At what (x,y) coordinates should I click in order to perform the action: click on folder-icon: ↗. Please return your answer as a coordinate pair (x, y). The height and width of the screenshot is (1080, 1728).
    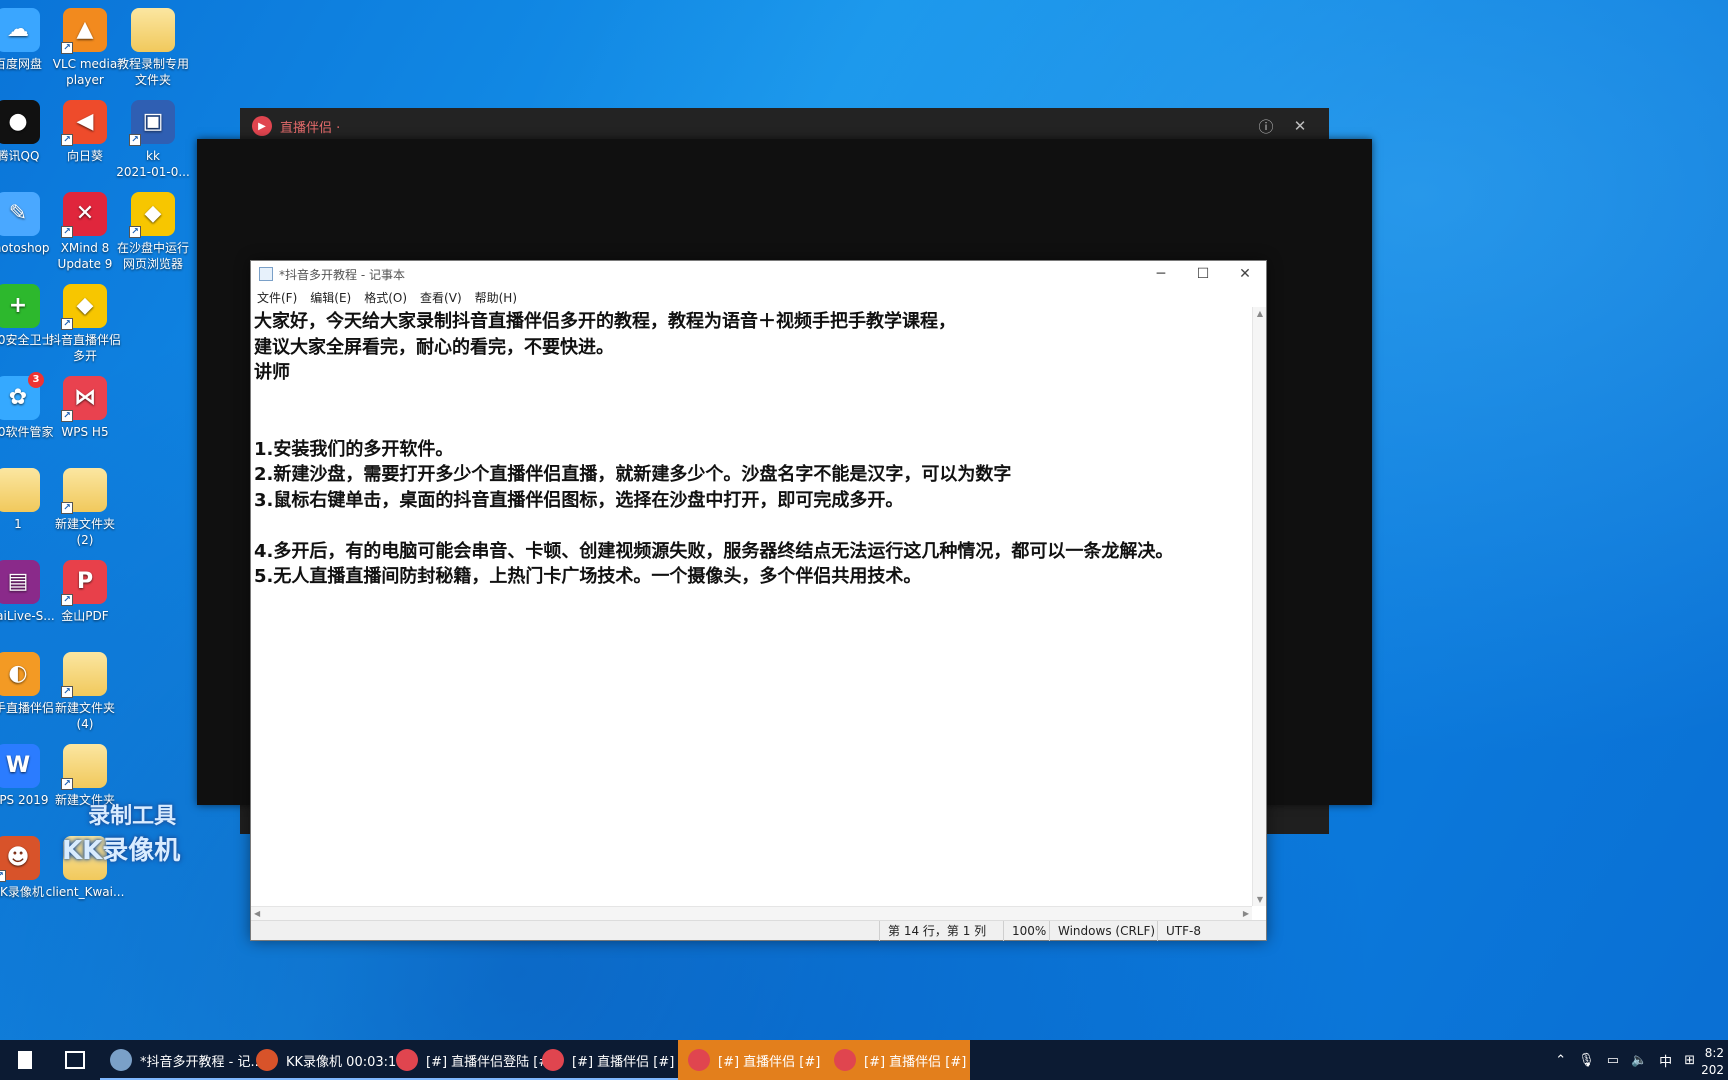
    Looking at the image, I should click on (84, 491).